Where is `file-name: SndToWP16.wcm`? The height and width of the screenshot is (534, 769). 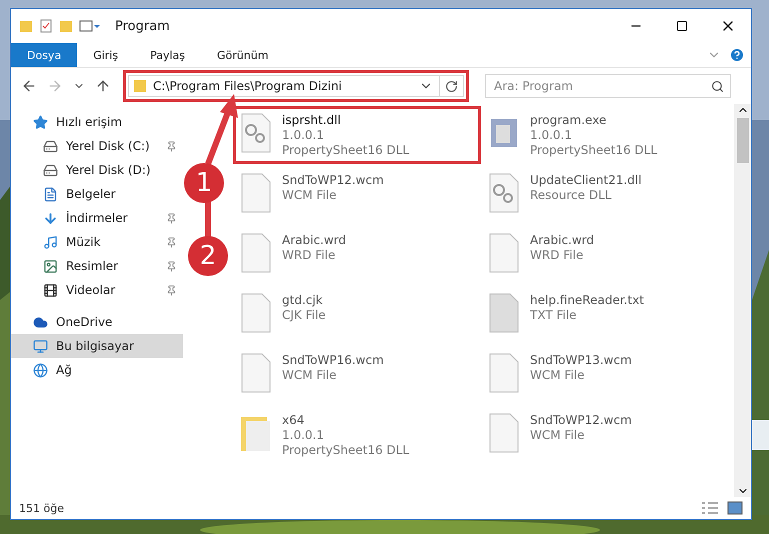
file-name: SndToWP16.wcm is located at coordinates (333, 360).